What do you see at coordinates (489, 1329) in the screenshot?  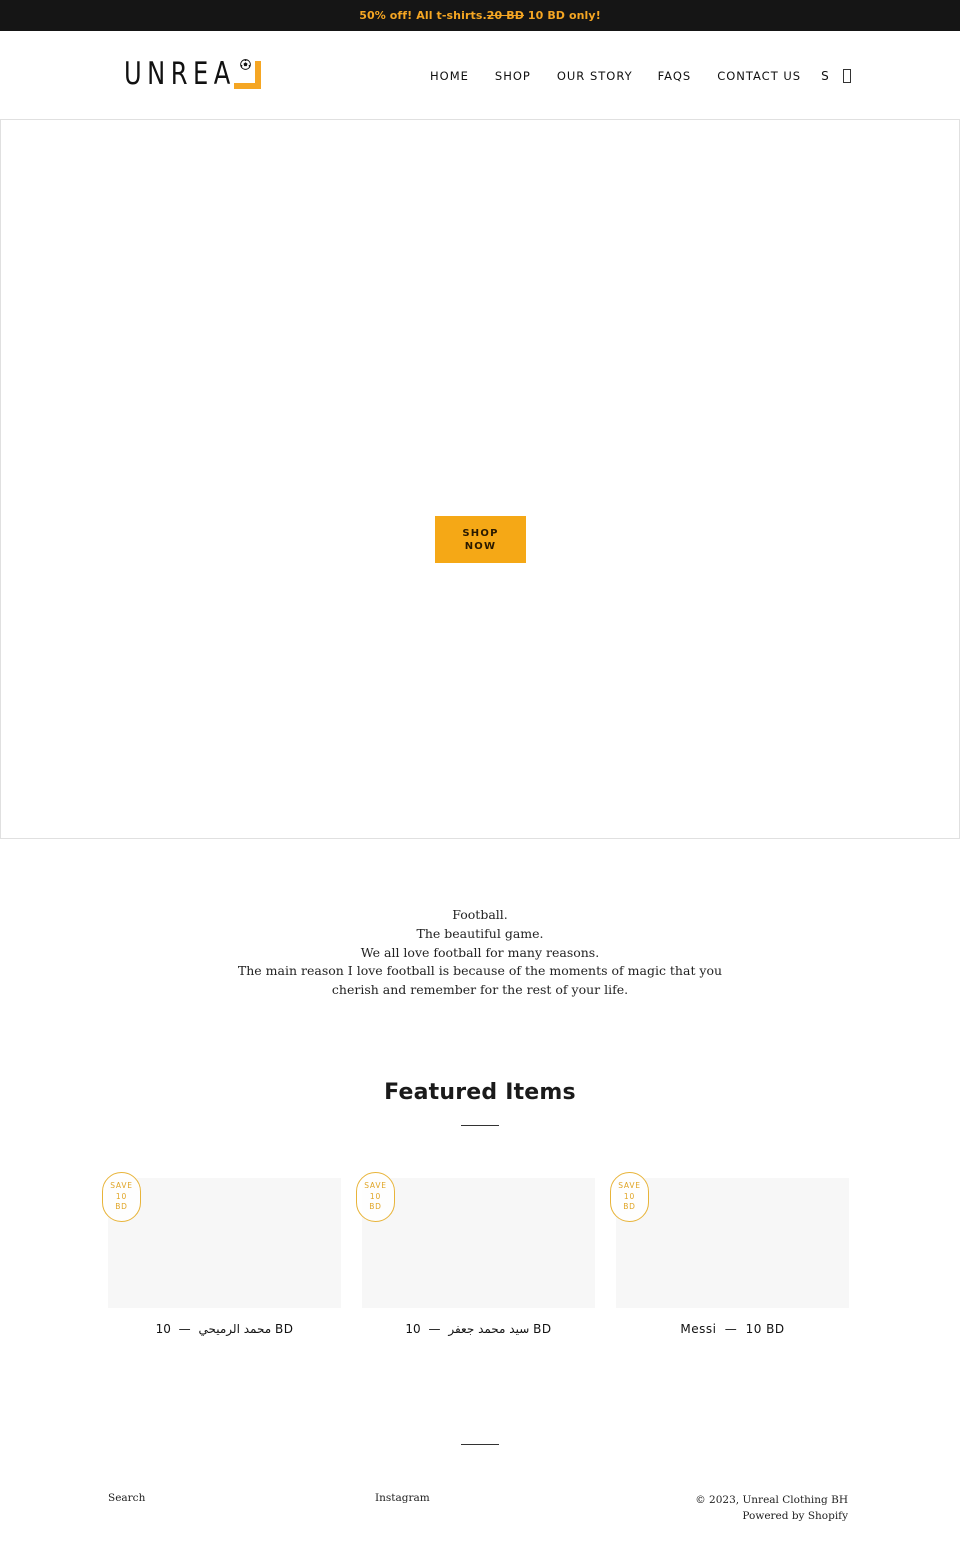 I see `product-name: سيد محمد جعفر` at bounding box center [489, 1329].